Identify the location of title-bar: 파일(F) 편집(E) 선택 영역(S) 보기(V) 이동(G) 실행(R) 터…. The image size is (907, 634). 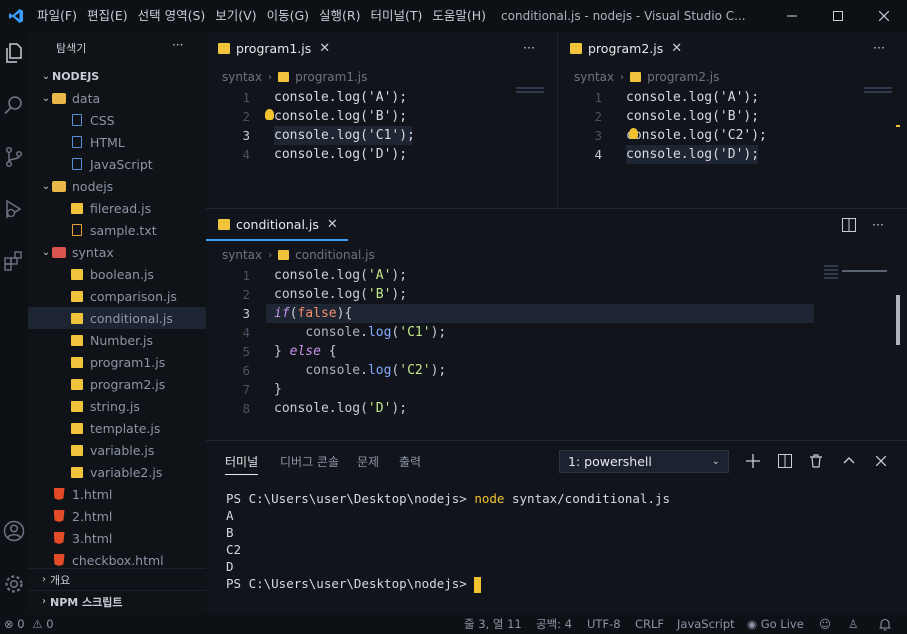
(453, 16).